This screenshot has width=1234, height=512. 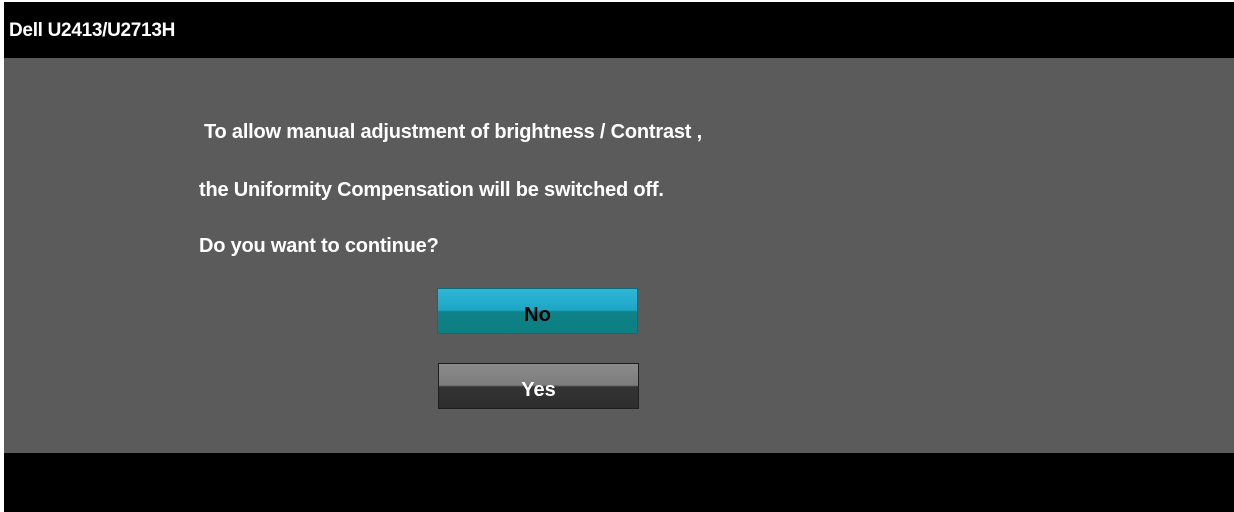 What do you see at coordinates (319, 246) in the screenshot?
I see `message-line-3: Do you want to continue?` at bounding box center [319, 246].